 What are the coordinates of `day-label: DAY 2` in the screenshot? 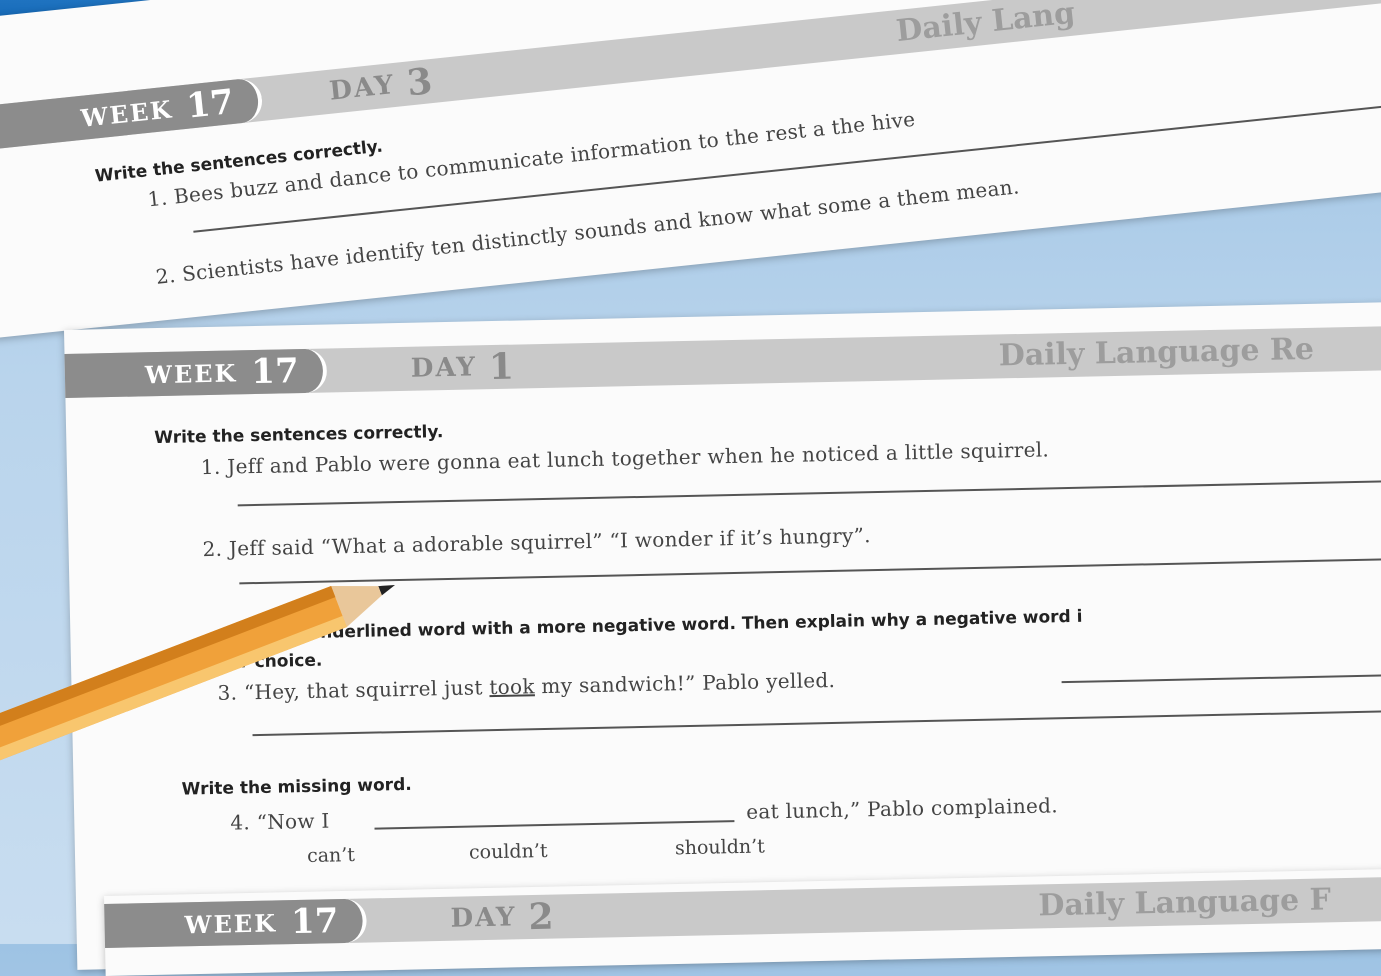 It's located at (502, 918).